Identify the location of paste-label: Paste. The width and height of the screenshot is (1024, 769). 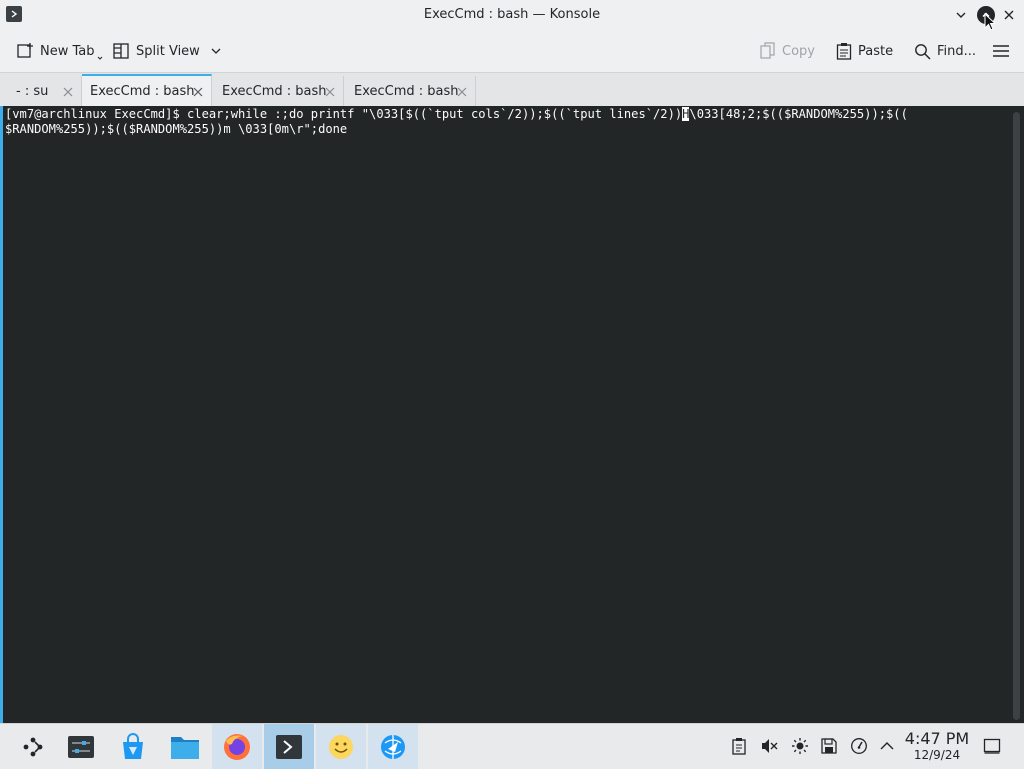
(876, 51).